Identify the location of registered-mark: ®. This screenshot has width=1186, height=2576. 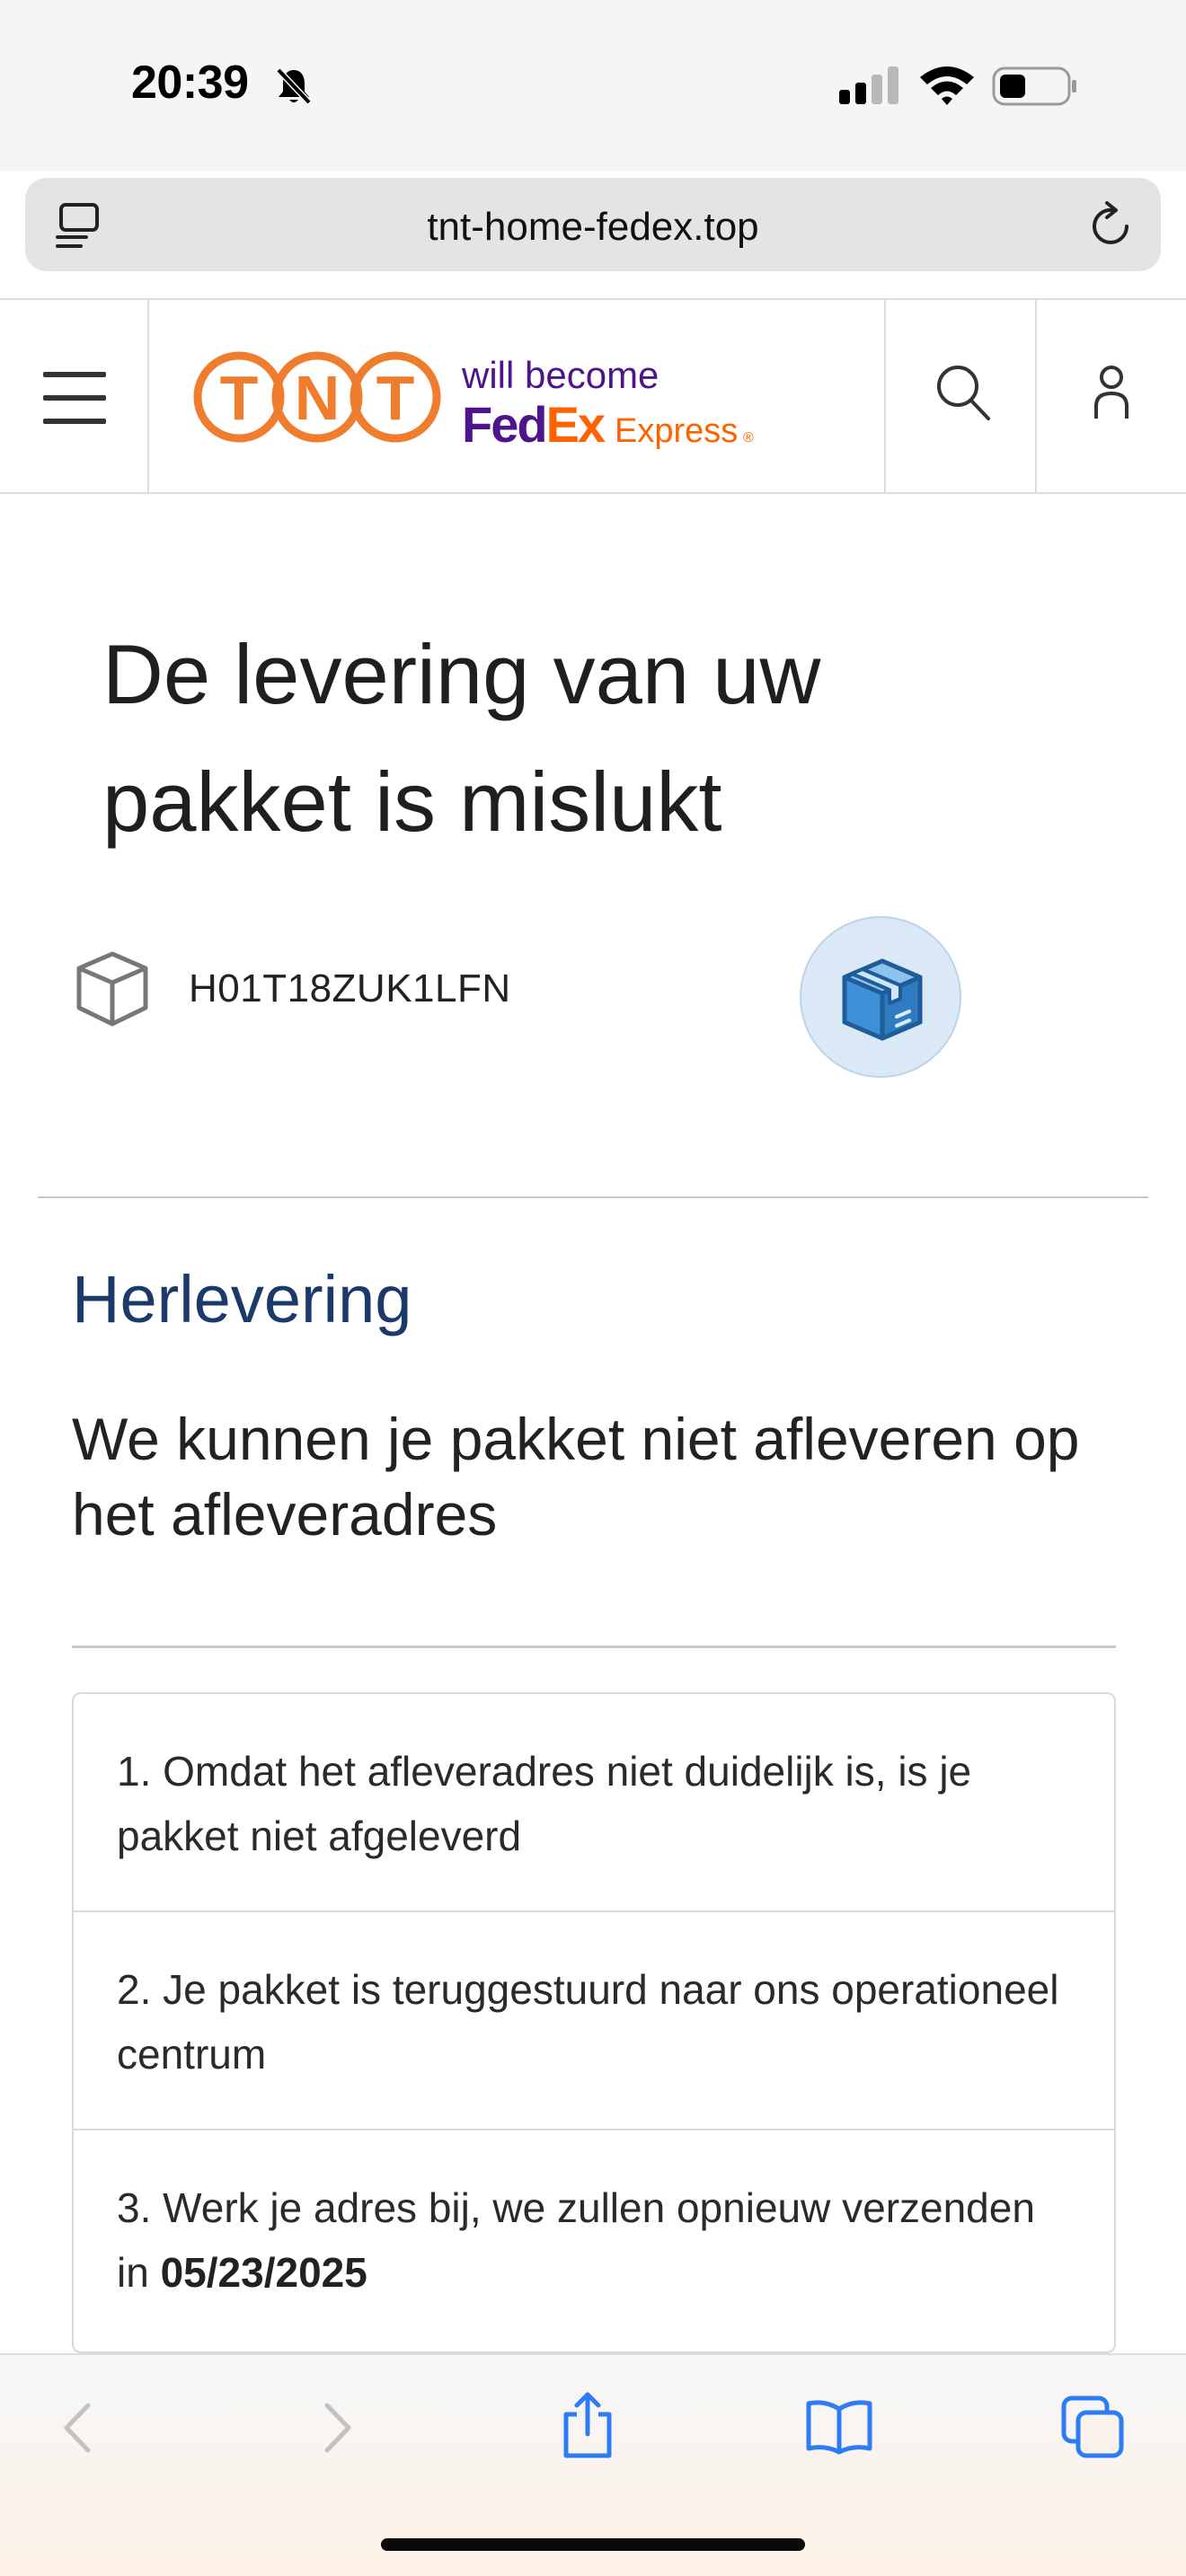
(748, 438).